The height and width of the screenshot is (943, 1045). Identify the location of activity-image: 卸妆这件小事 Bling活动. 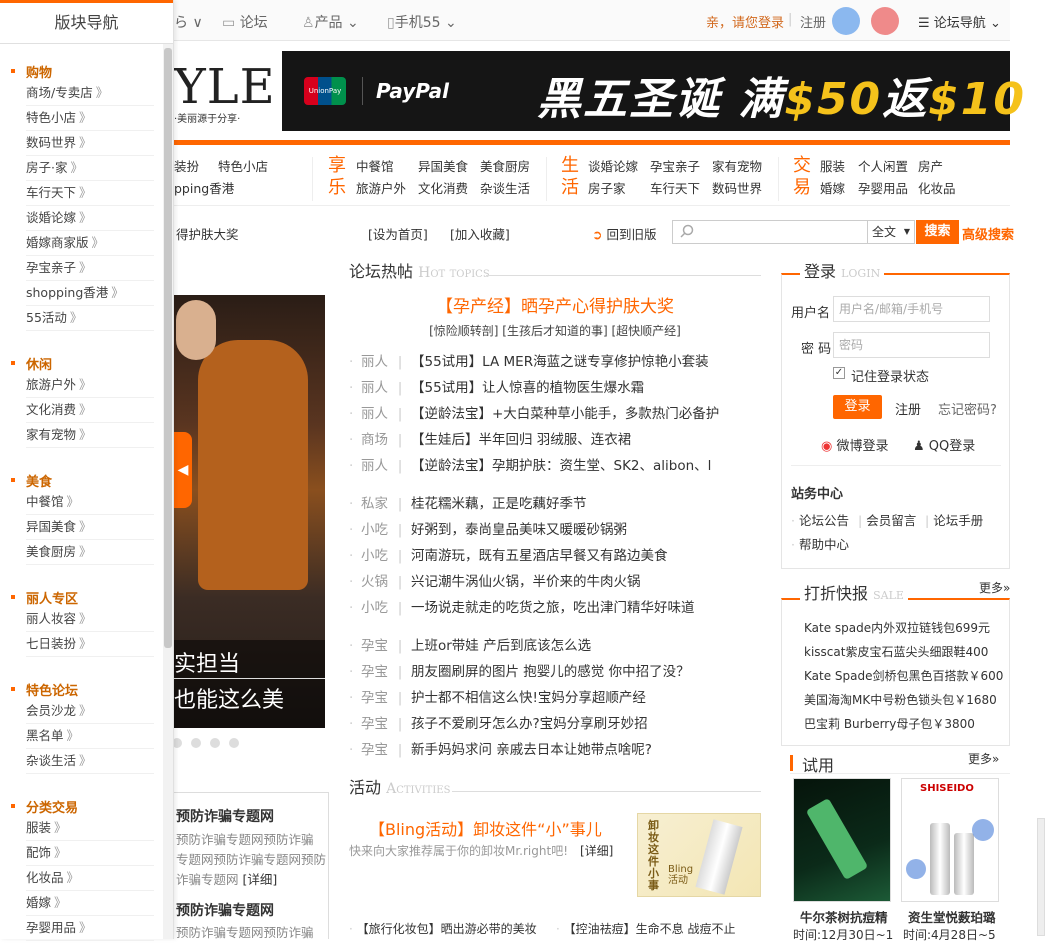
(699, 855).